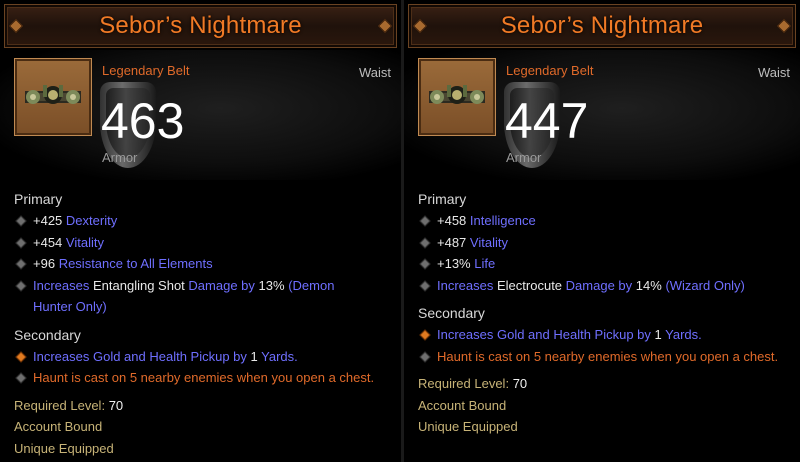 This screenshot has width=800, height=462. I want to click on skill-name: Entangling Shot, so click(139, 285).